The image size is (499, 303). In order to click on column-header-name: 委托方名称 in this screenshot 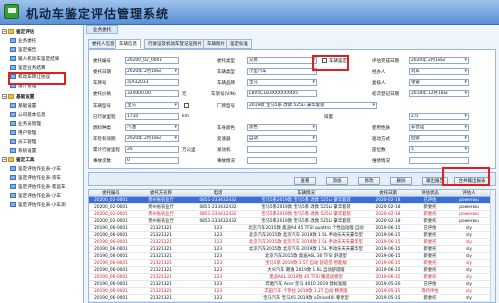, I will do `click(161, 193)`.